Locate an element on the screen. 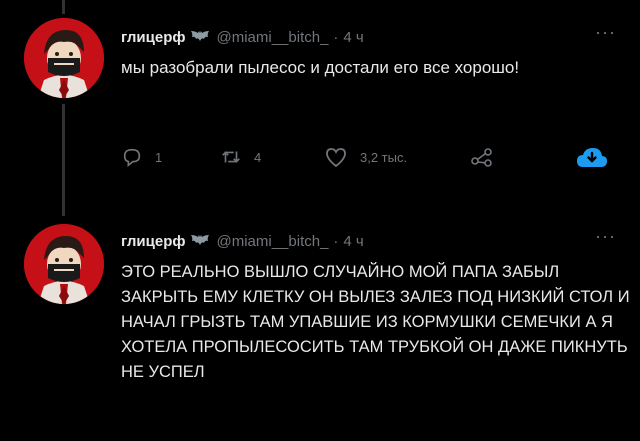 Image resolution: width=640 pixels, height=441 pixels. like-count: 3,2 тыс. is located at coordinates (384, 157).